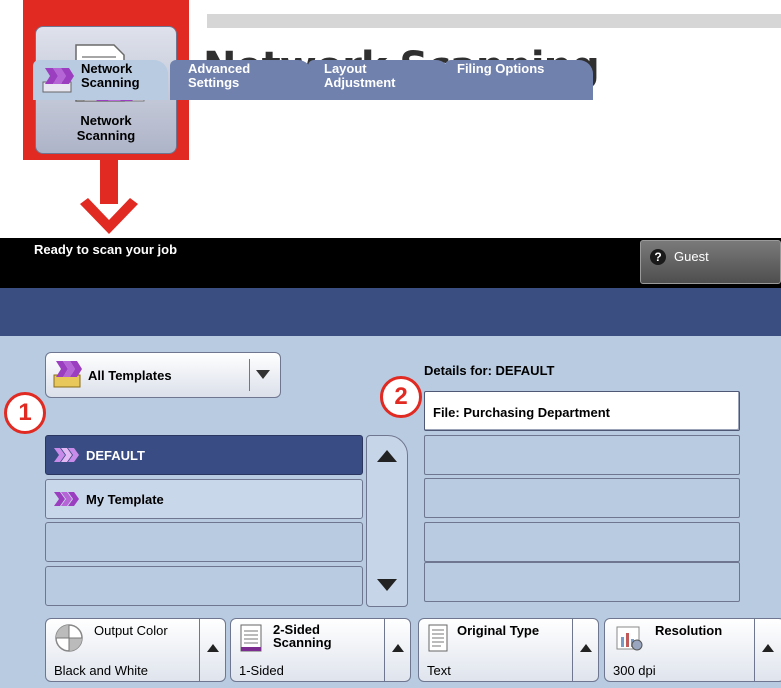 The image size is (781, 688). I want to click on details-file-row: File: Purchasing Department, so click(582, 411).